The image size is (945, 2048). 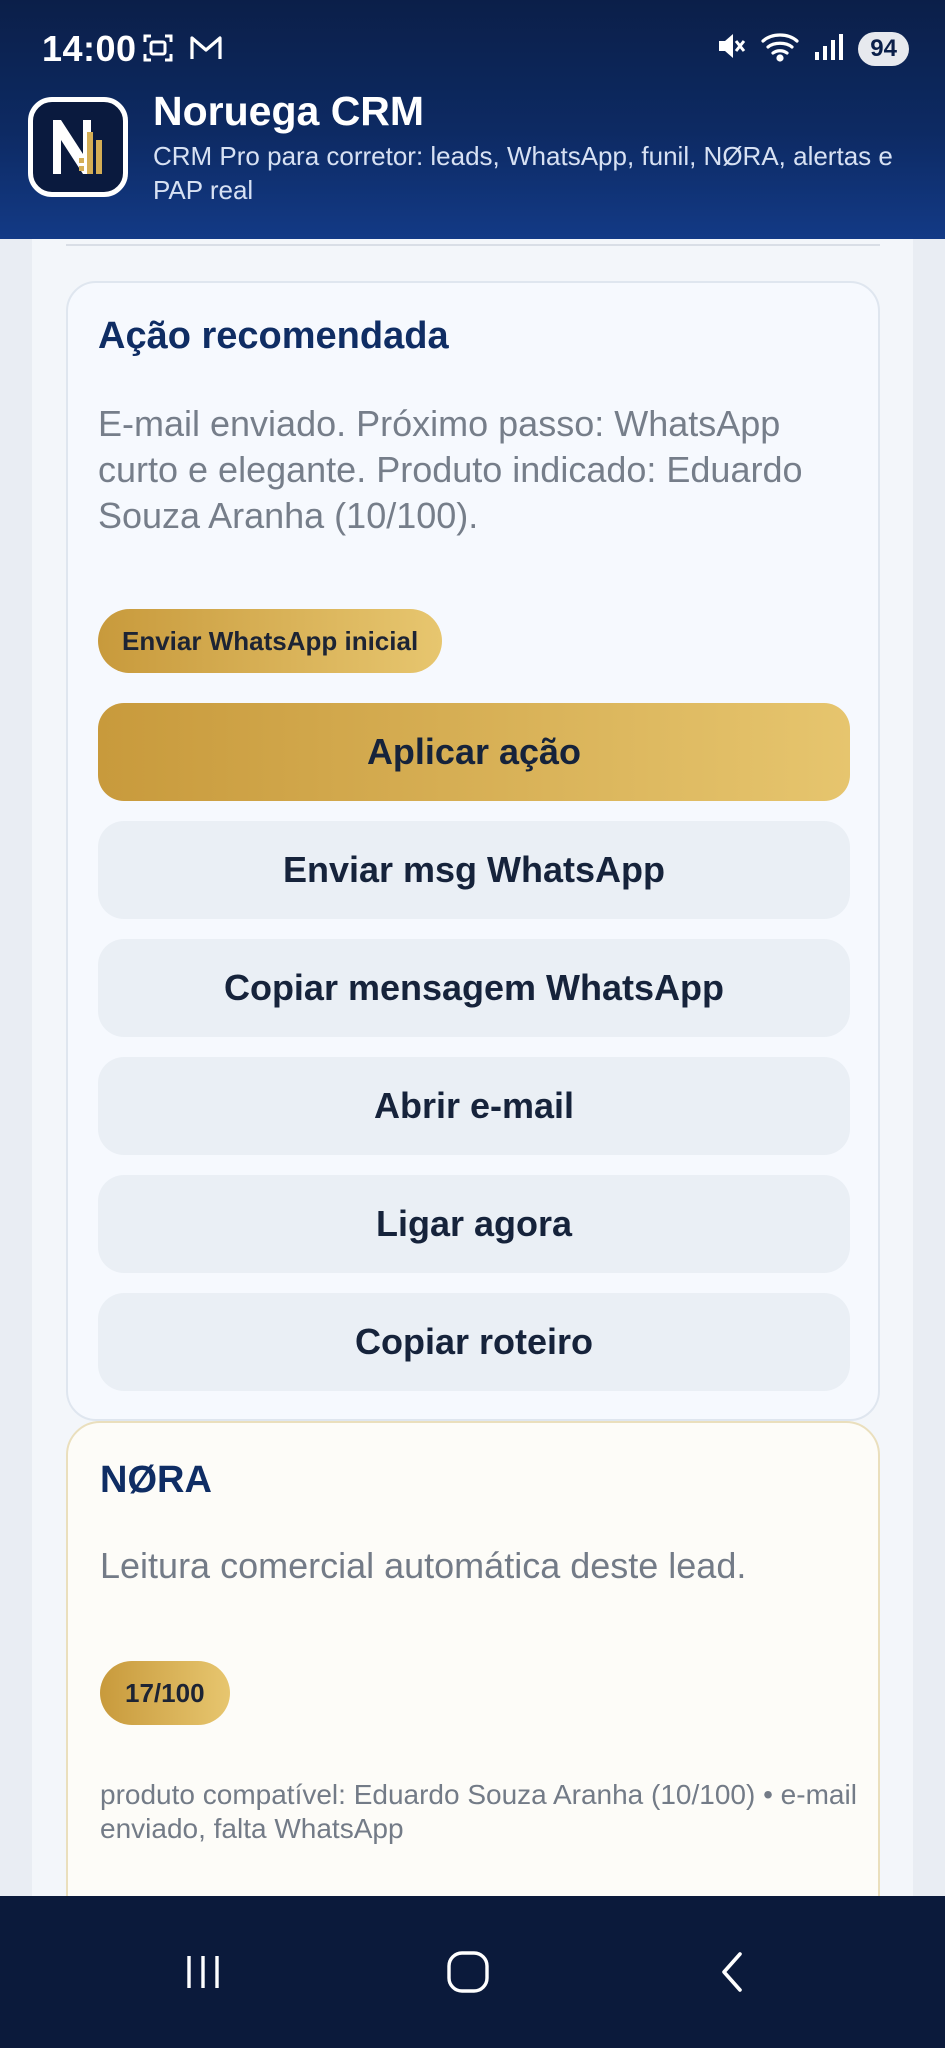 I want to click on nora-subtitle: Leitura comercial automática deste lead., so click(x=423, y=1565).